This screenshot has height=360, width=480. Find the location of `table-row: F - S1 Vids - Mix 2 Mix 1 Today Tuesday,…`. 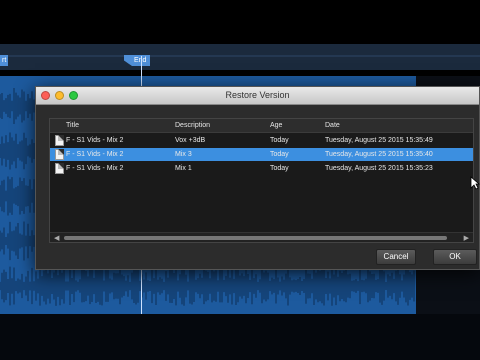

table-row: F - S1 Vids - Mix 2 Mix 1 Today Tuesday,… is located at coordinates (261, 168).